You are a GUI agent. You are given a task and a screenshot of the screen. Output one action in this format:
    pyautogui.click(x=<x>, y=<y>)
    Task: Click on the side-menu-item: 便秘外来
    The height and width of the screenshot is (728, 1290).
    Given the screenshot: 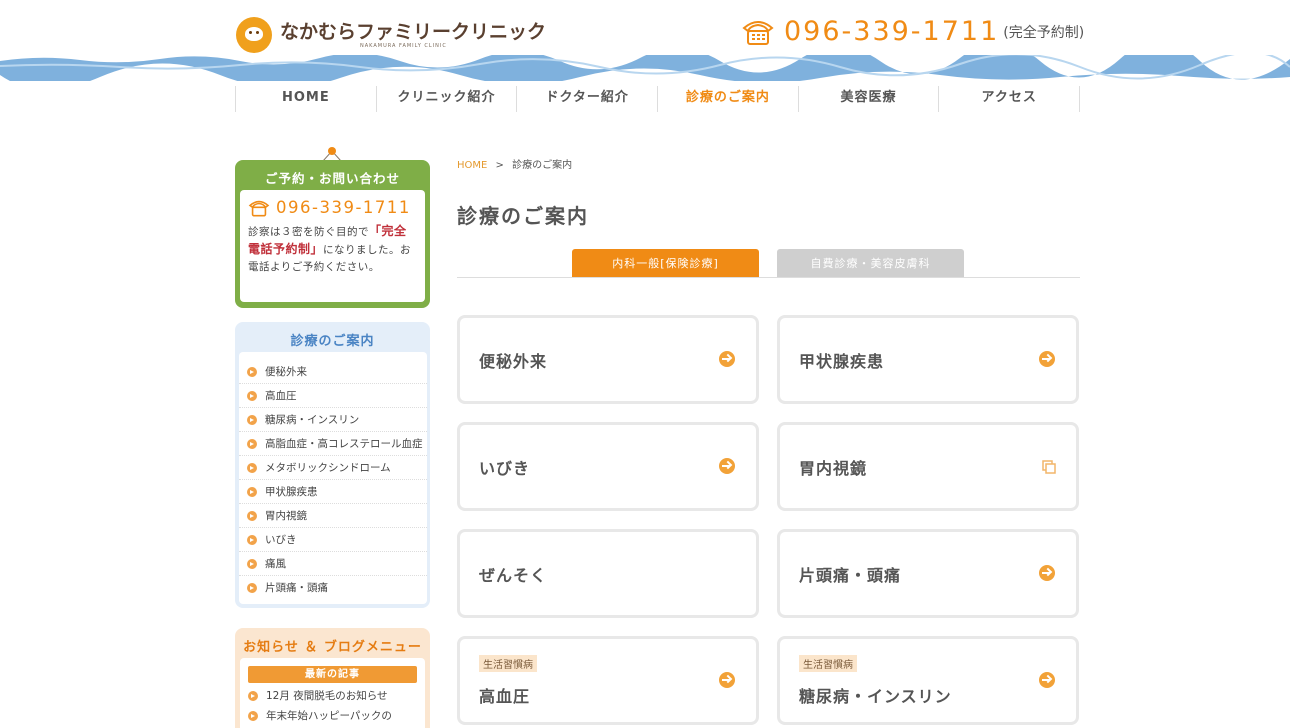 What is the action you would take?
    pyautogui.click(x=333, y=372)
    